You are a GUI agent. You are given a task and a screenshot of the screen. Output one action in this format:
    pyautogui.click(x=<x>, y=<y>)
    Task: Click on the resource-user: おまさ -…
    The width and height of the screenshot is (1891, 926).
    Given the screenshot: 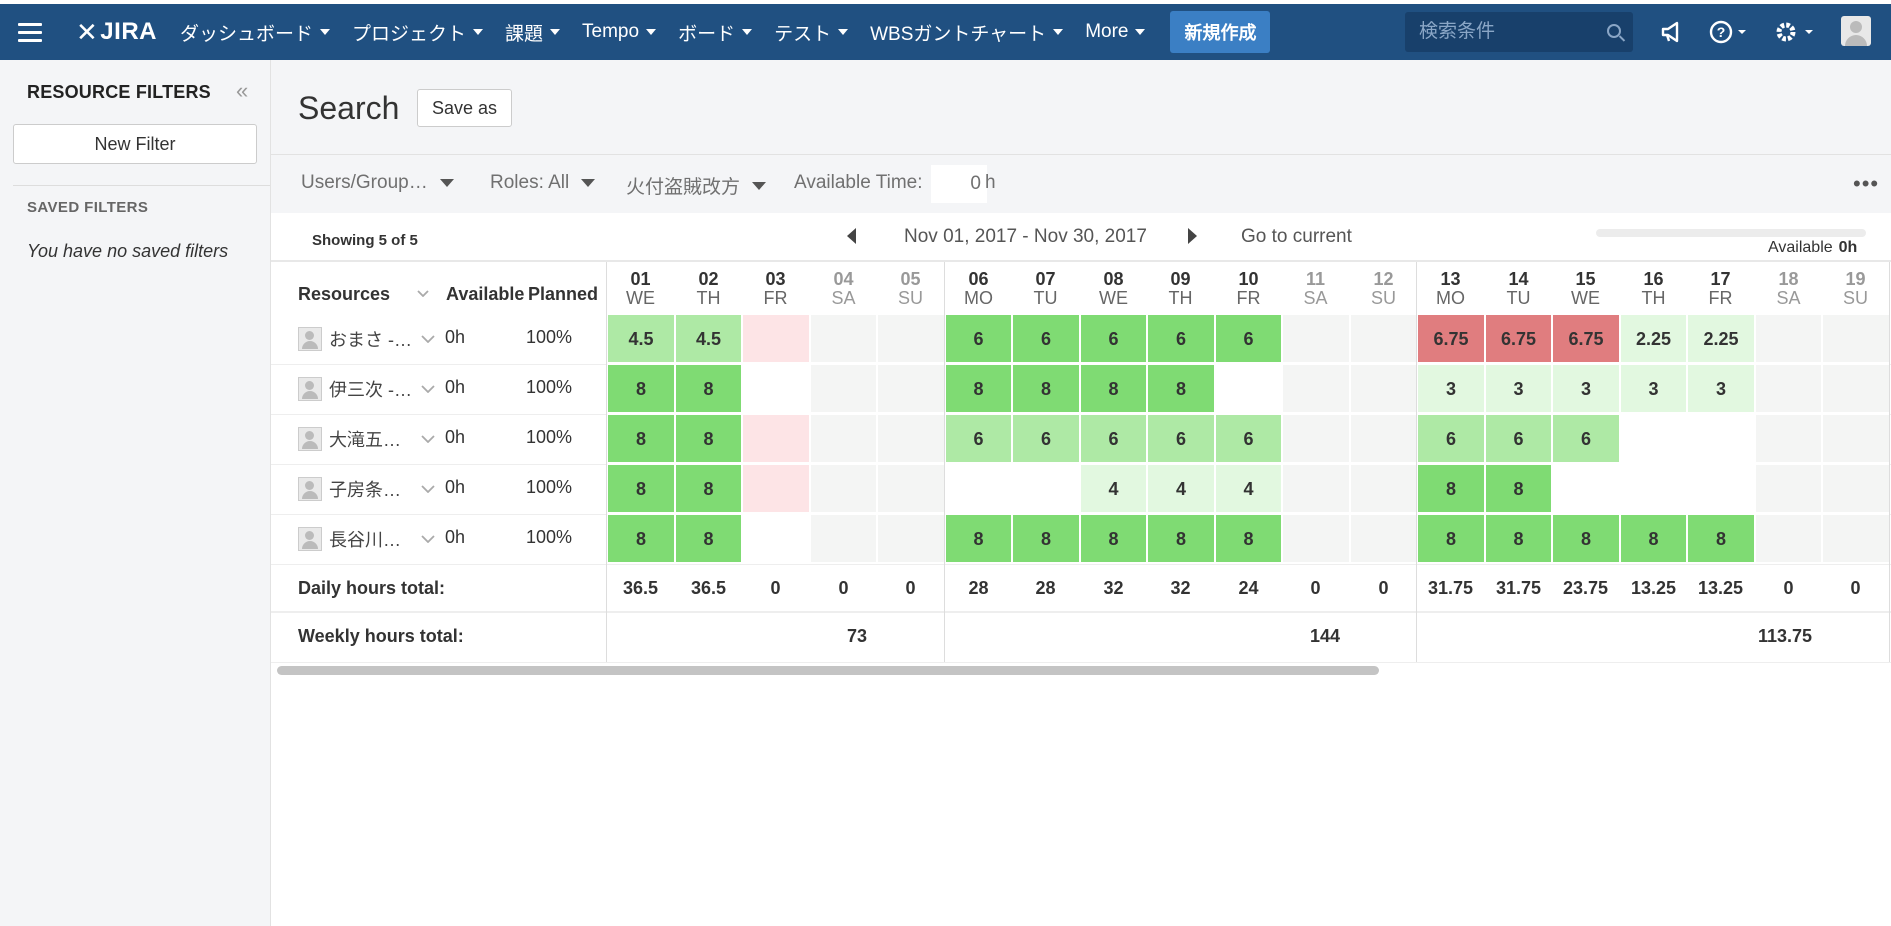 What is the action you would take?
    pyautogui.click(x=366, y=339)
    